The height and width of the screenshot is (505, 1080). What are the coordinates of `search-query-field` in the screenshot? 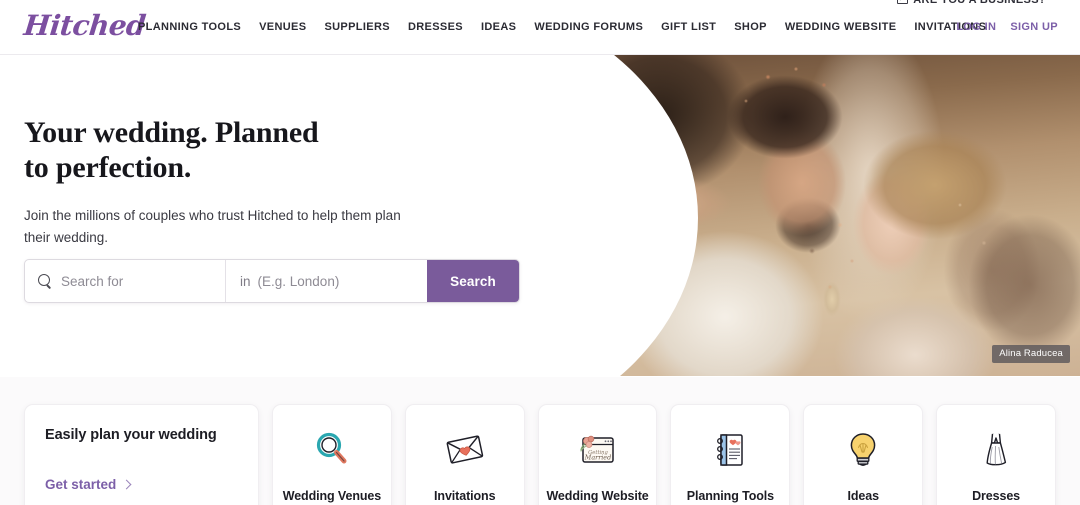 It's located at (125, 281).